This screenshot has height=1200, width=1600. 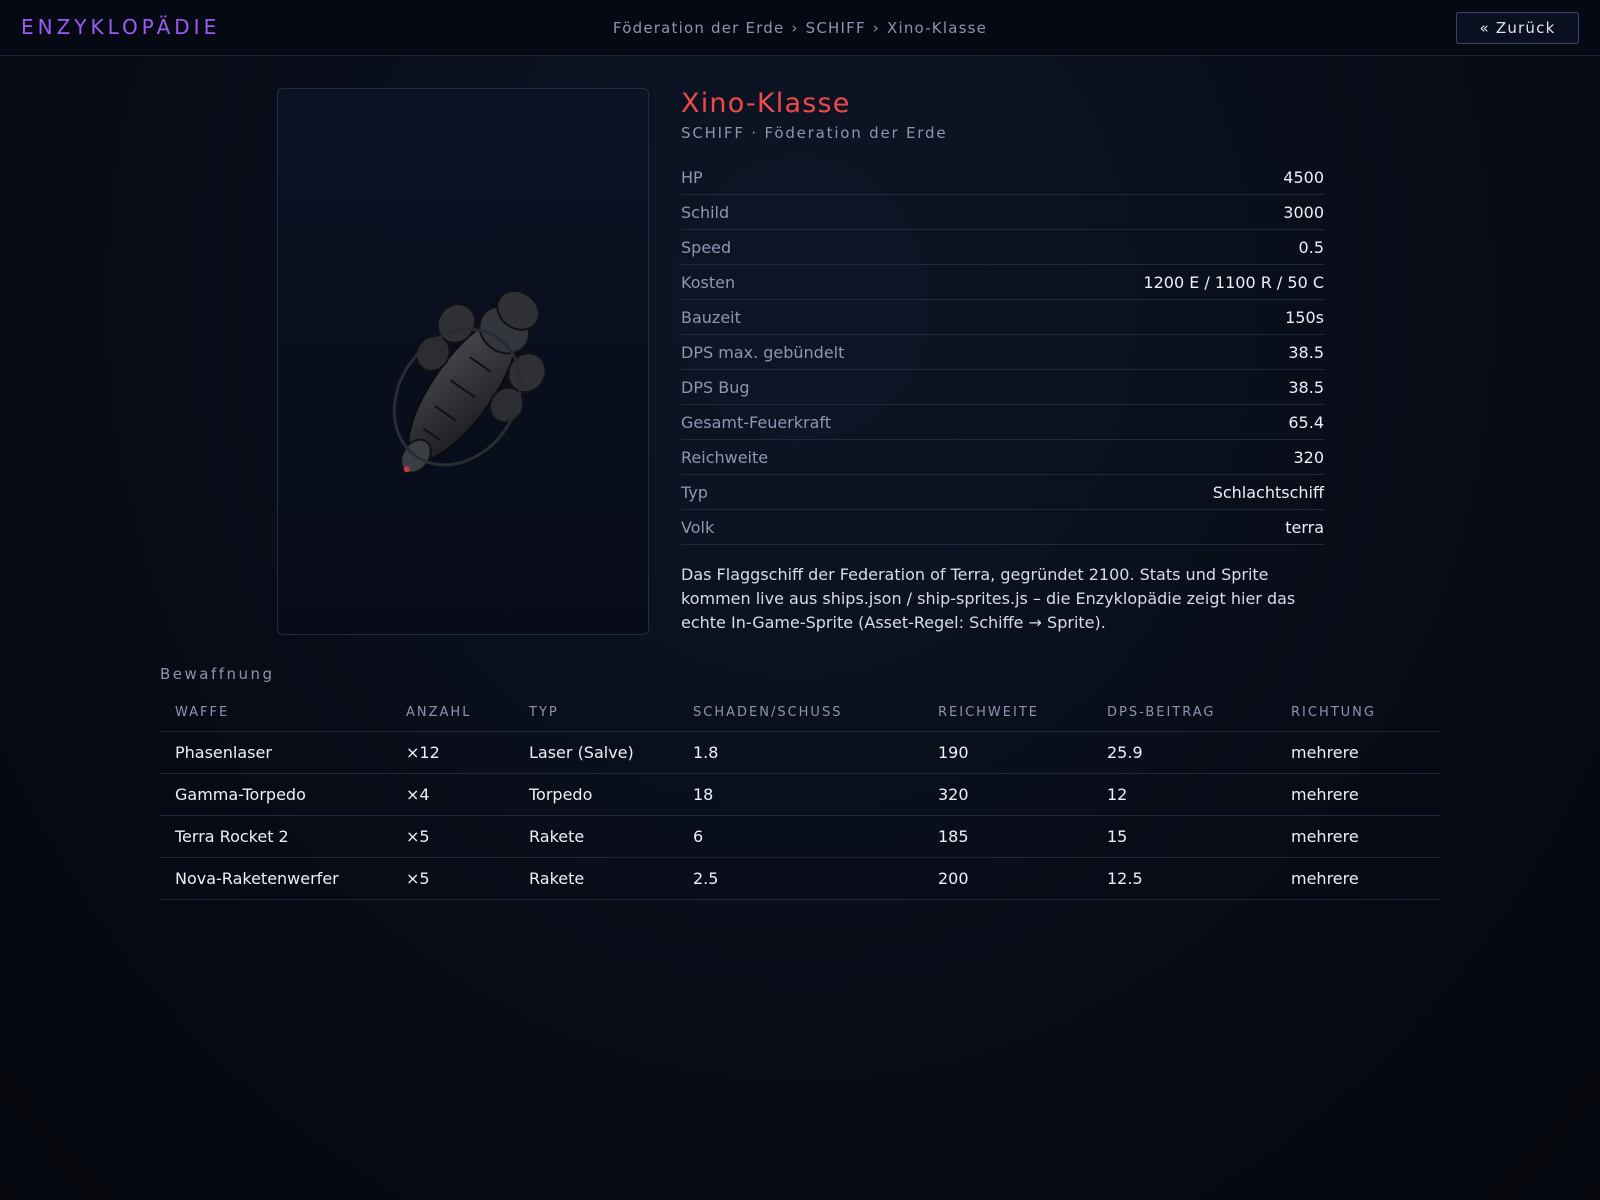 What do you see at coordinates (1125, 878) in the screenshot?
I see `table-cell: 12.5` at bounding box center [1125, 878].